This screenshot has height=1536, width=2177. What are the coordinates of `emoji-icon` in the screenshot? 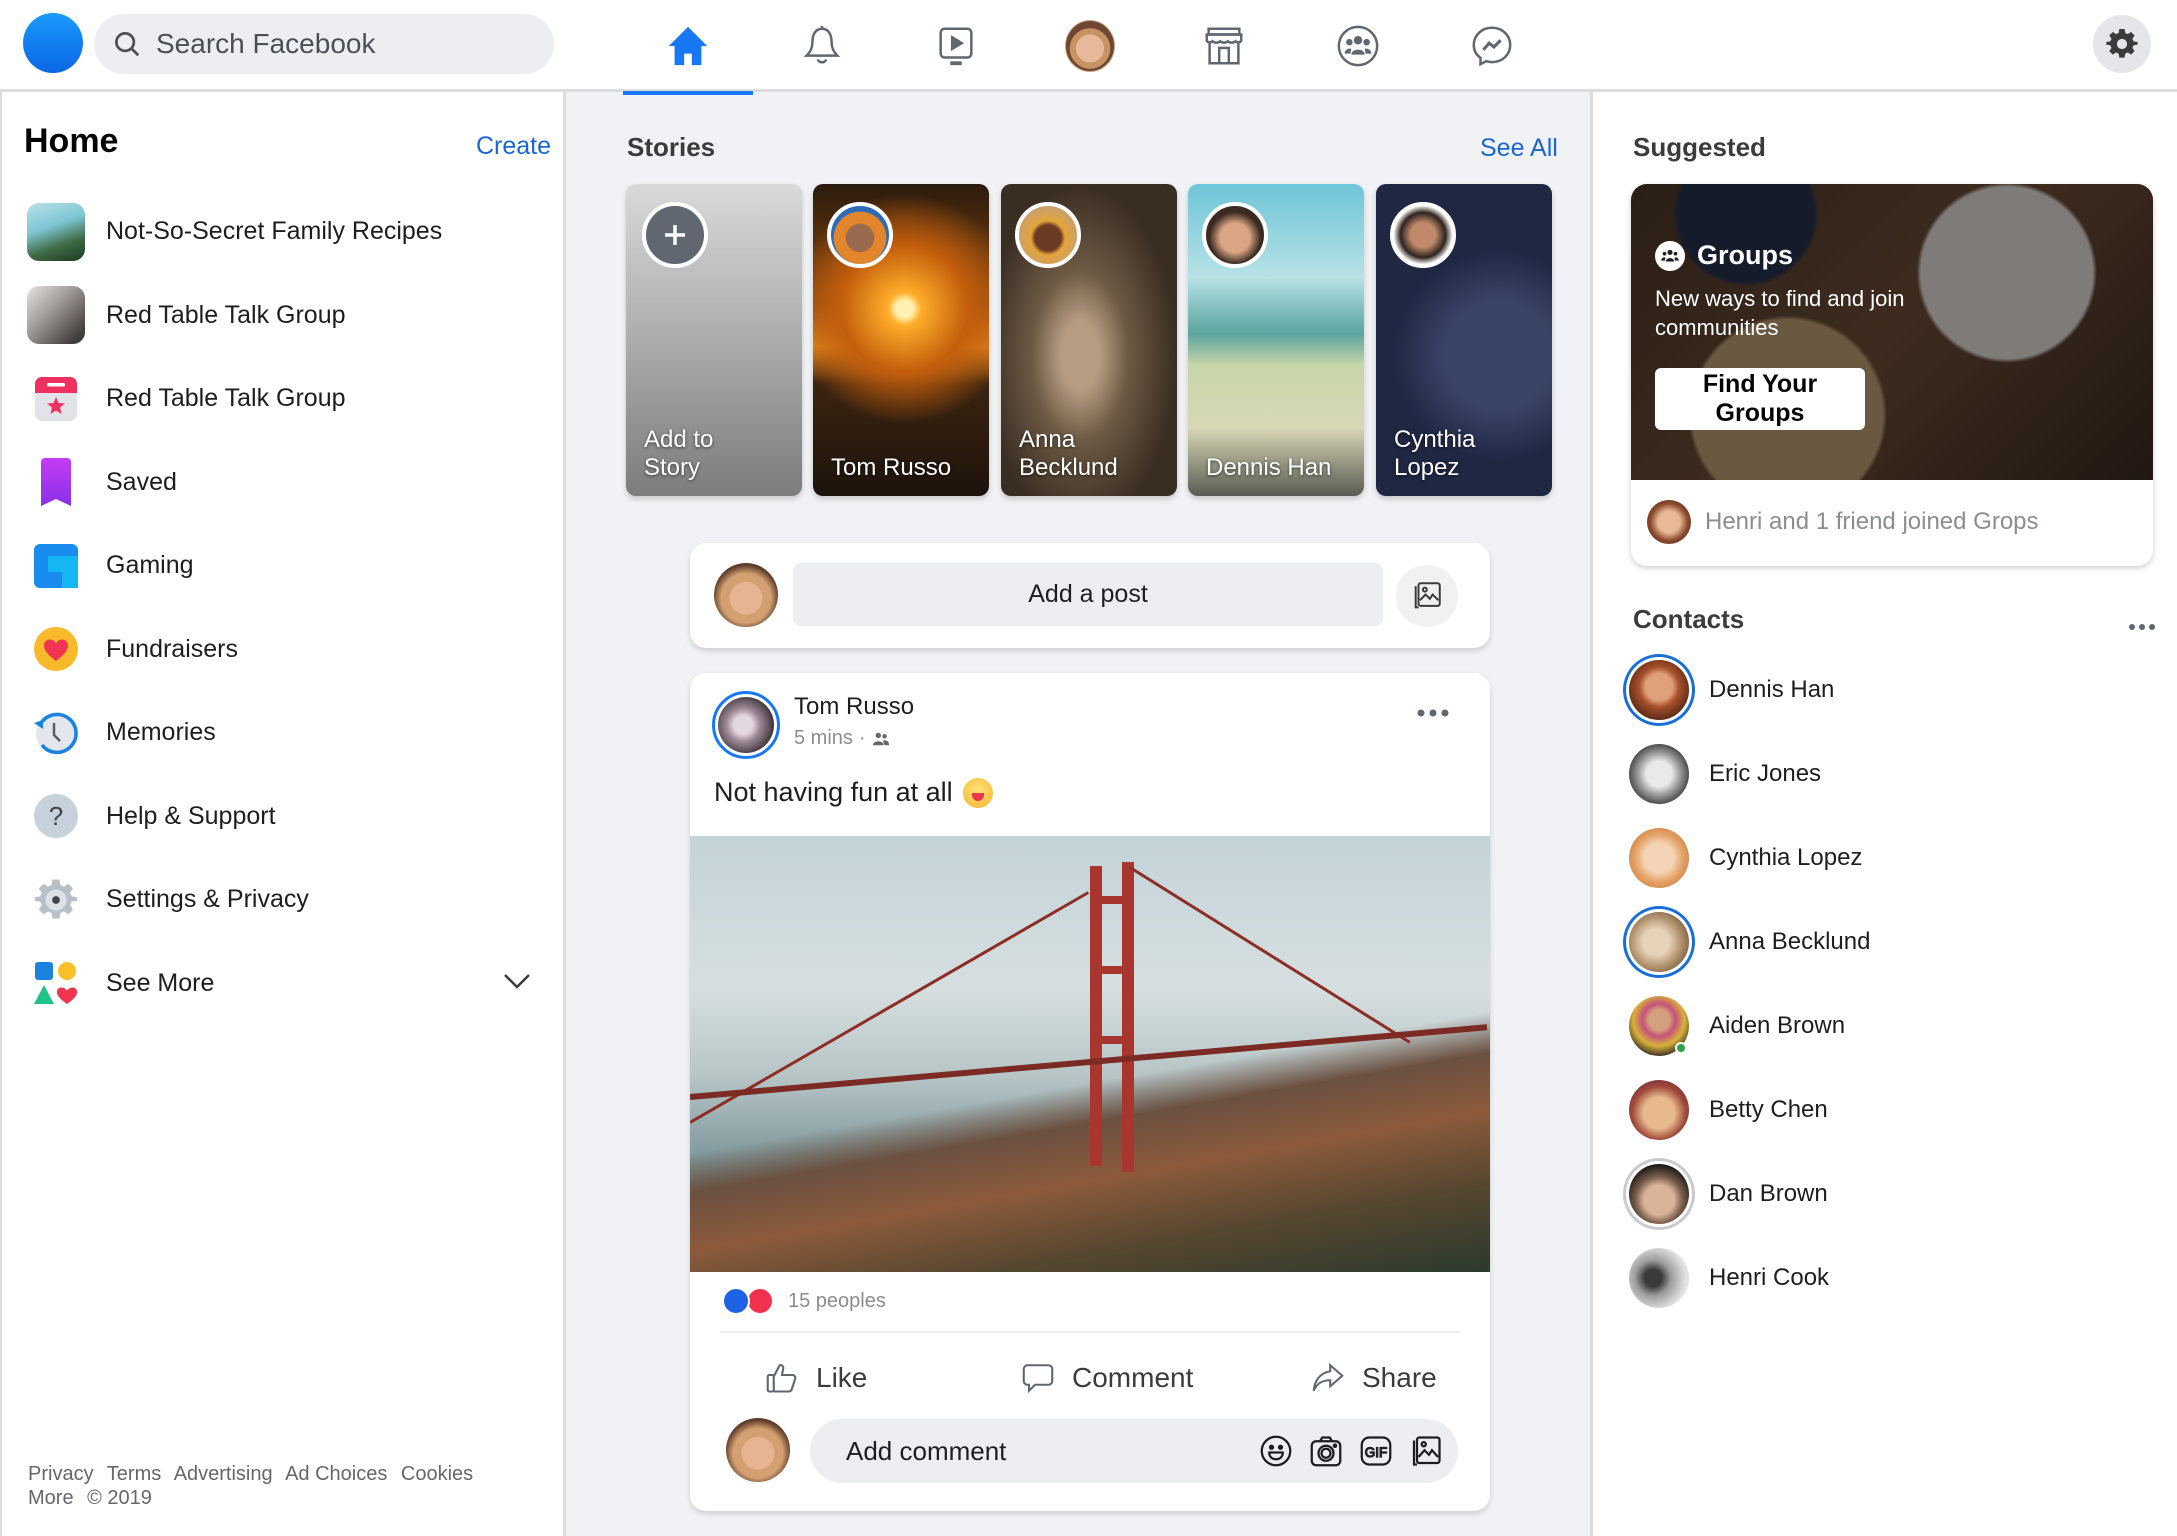 It's located at (1276, 1451).